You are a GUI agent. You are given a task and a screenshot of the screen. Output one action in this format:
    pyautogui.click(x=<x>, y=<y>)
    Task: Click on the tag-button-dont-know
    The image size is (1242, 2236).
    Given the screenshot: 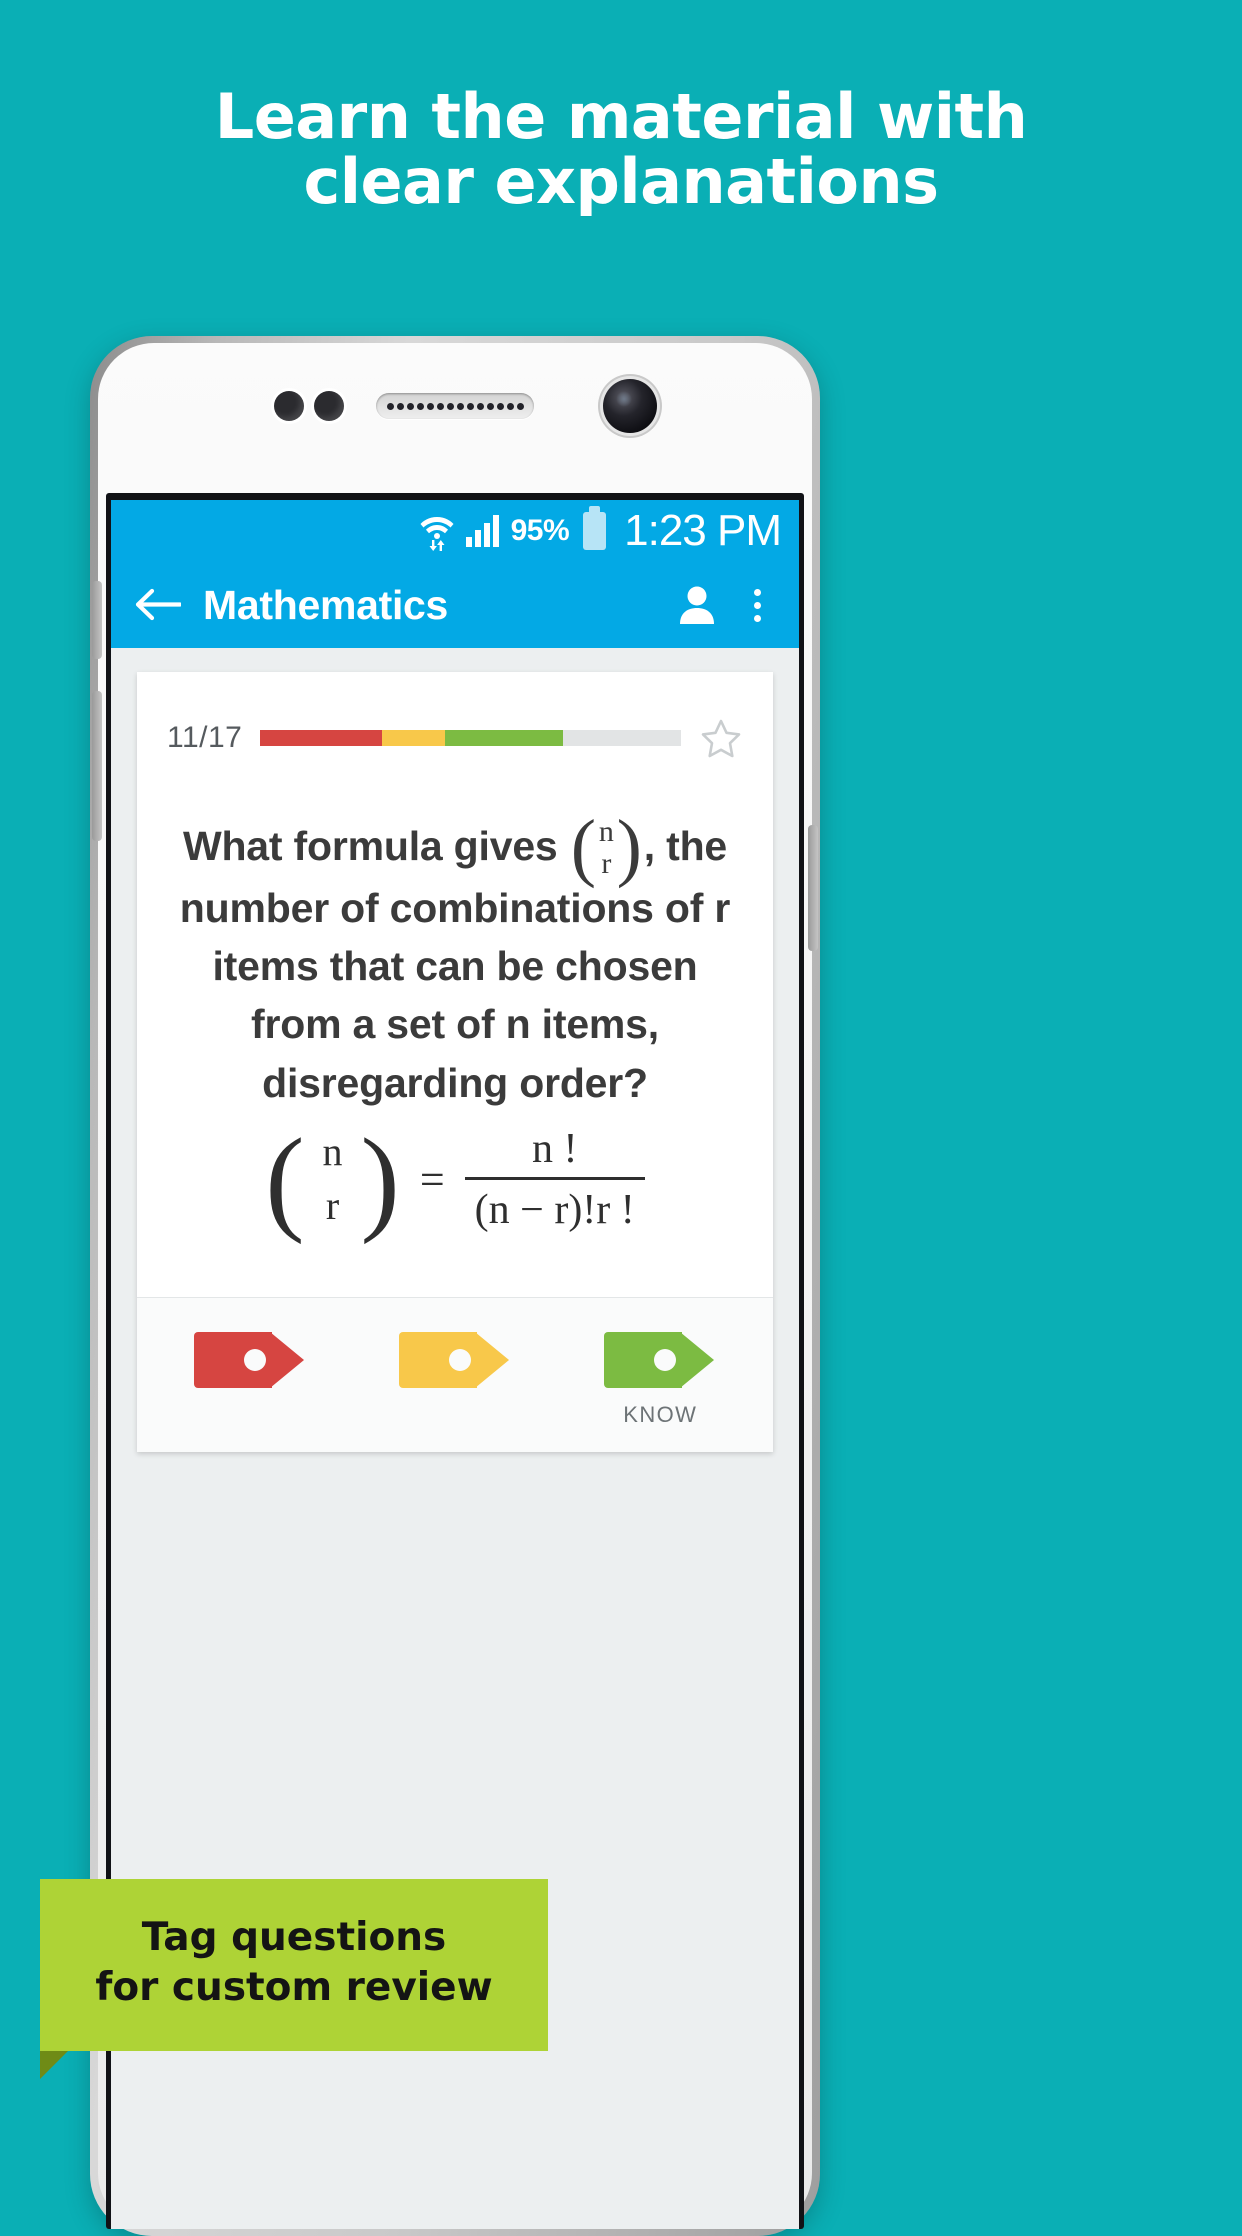 What is the action you would take?
    pyautogui.click(x=250, y=1367)
    